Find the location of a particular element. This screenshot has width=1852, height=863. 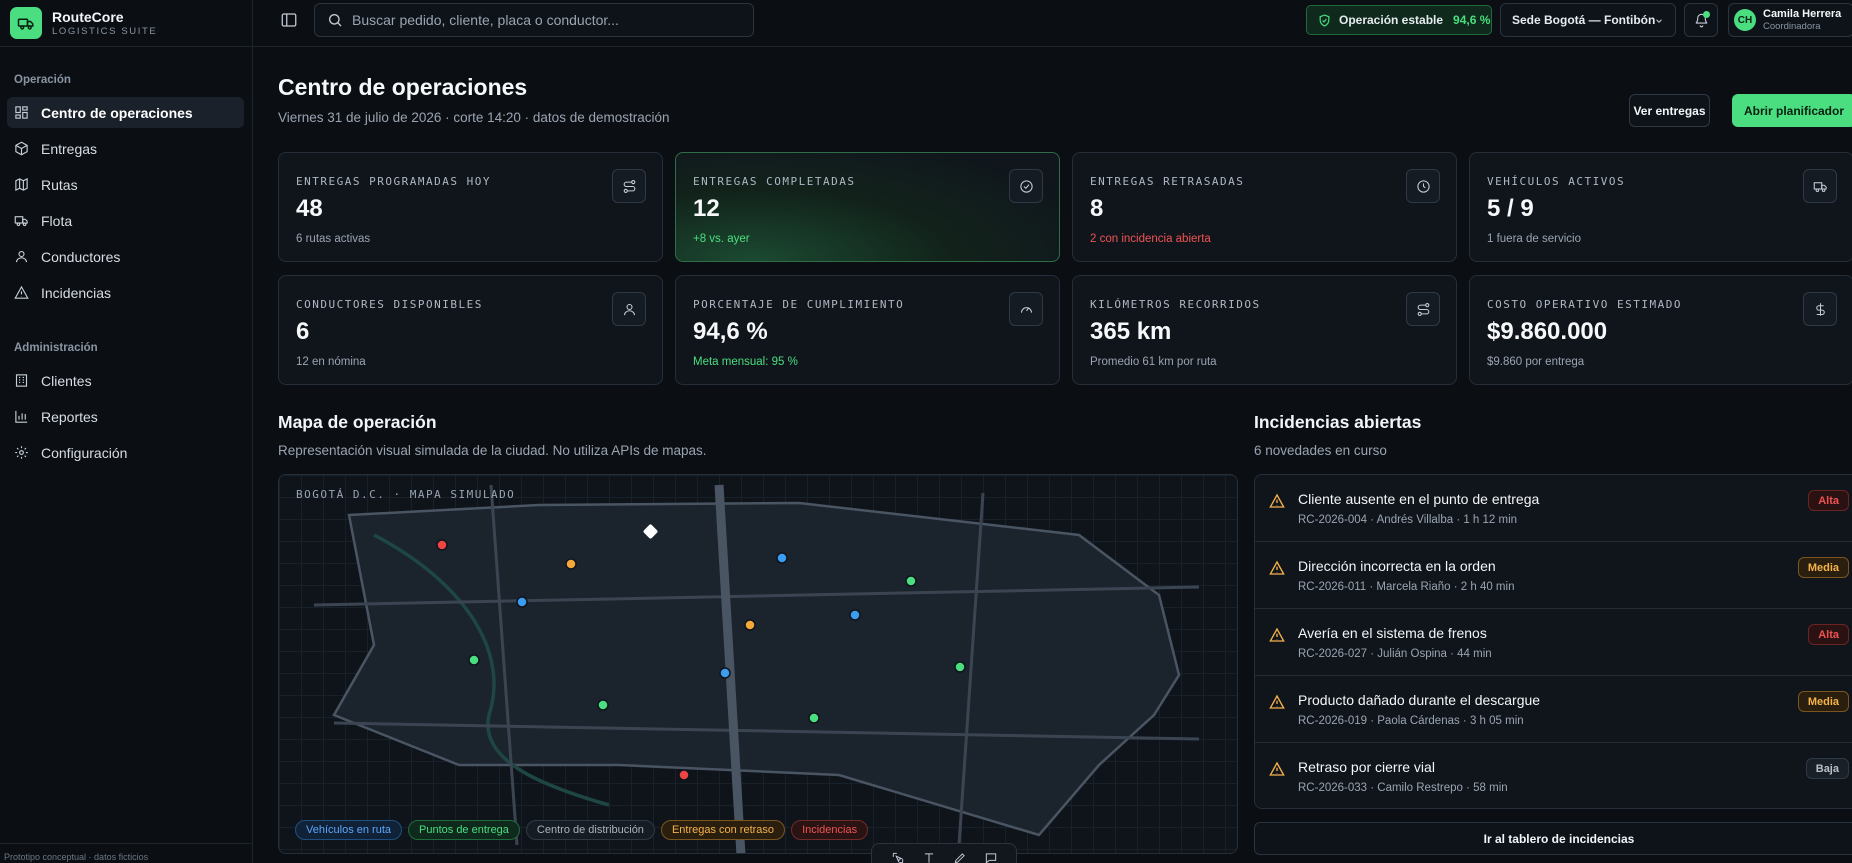

search-box is located at coordinates (534, 20).